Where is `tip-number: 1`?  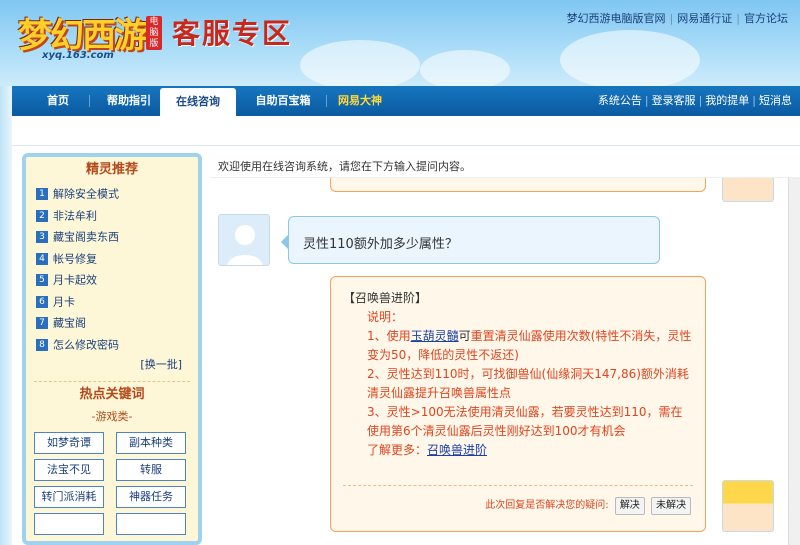
tip-number: 1 is located at coordinates (42, 194).